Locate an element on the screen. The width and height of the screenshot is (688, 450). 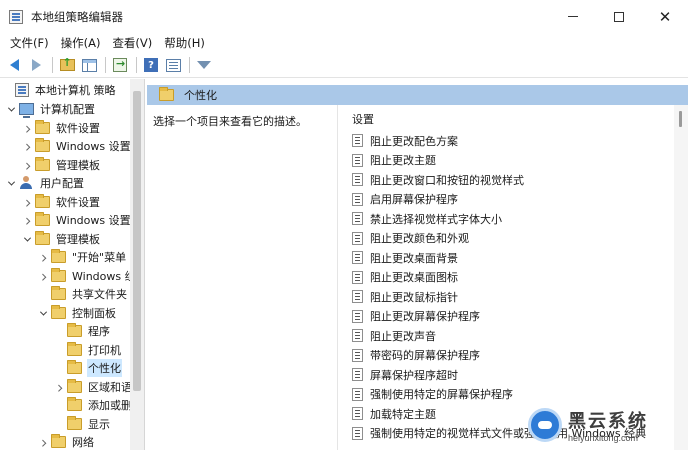
export-list-button is located at coordinates (120, 65).